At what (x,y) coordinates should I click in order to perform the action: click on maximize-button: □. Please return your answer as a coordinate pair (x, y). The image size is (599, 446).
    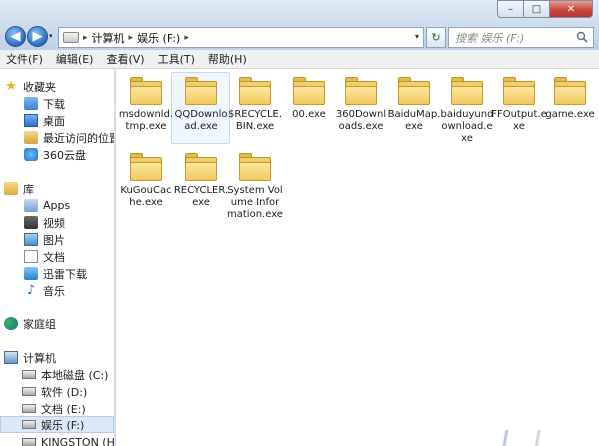
    Looking at the image, I should click on (536, 9).